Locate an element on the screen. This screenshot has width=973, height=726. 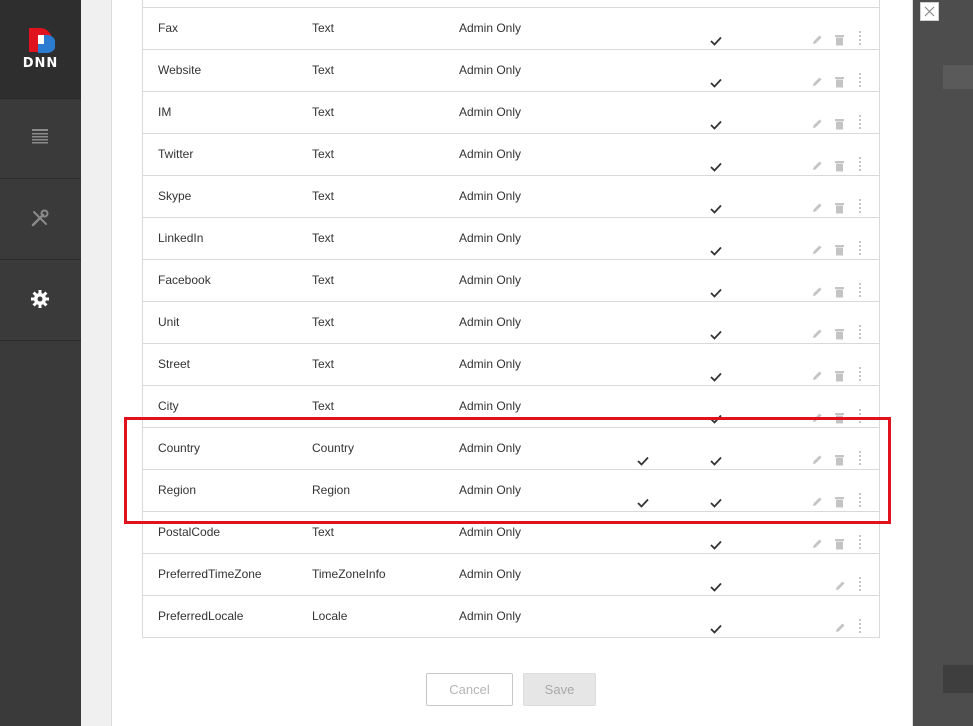
page-background is located at coordinates (96, 363).